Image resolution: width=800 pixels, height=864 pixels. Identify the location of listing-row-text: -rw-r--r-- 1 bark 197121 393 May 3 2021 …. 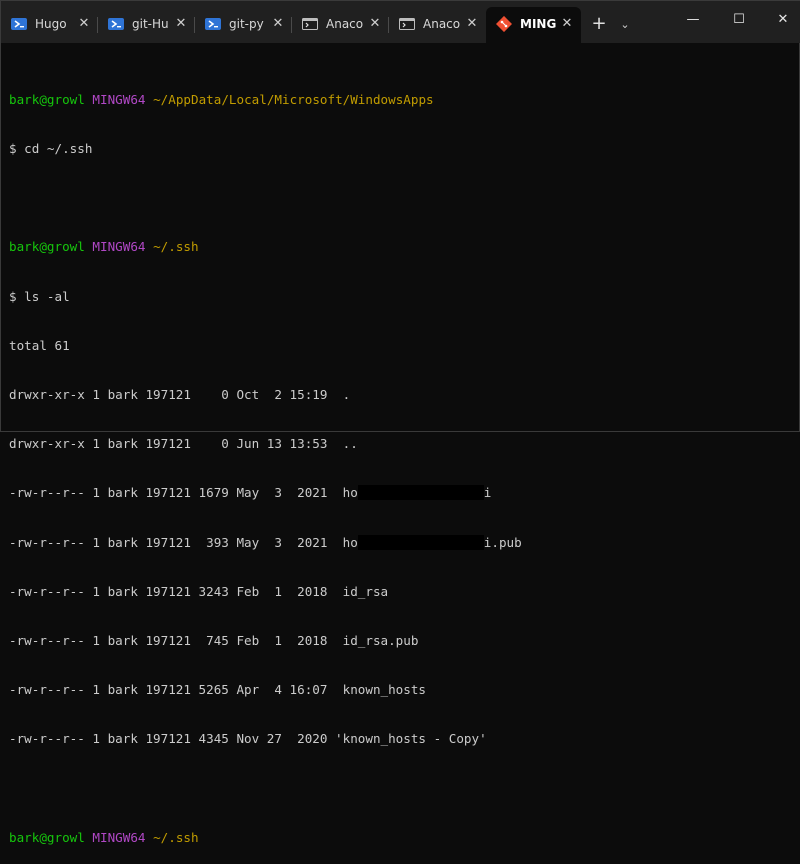
(183, 542).